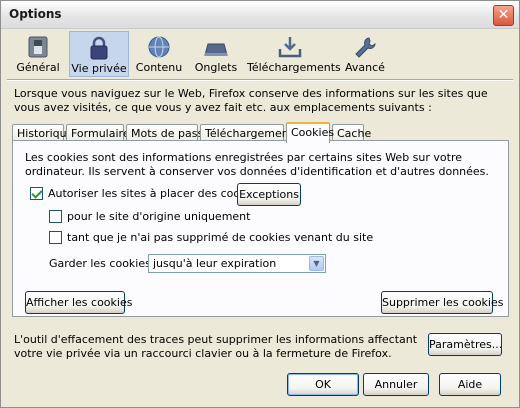 Image resolution: width=520 pixels, height=408 pixels. I want to click on toolbar-content-button: Contenu, so click(159, 54).